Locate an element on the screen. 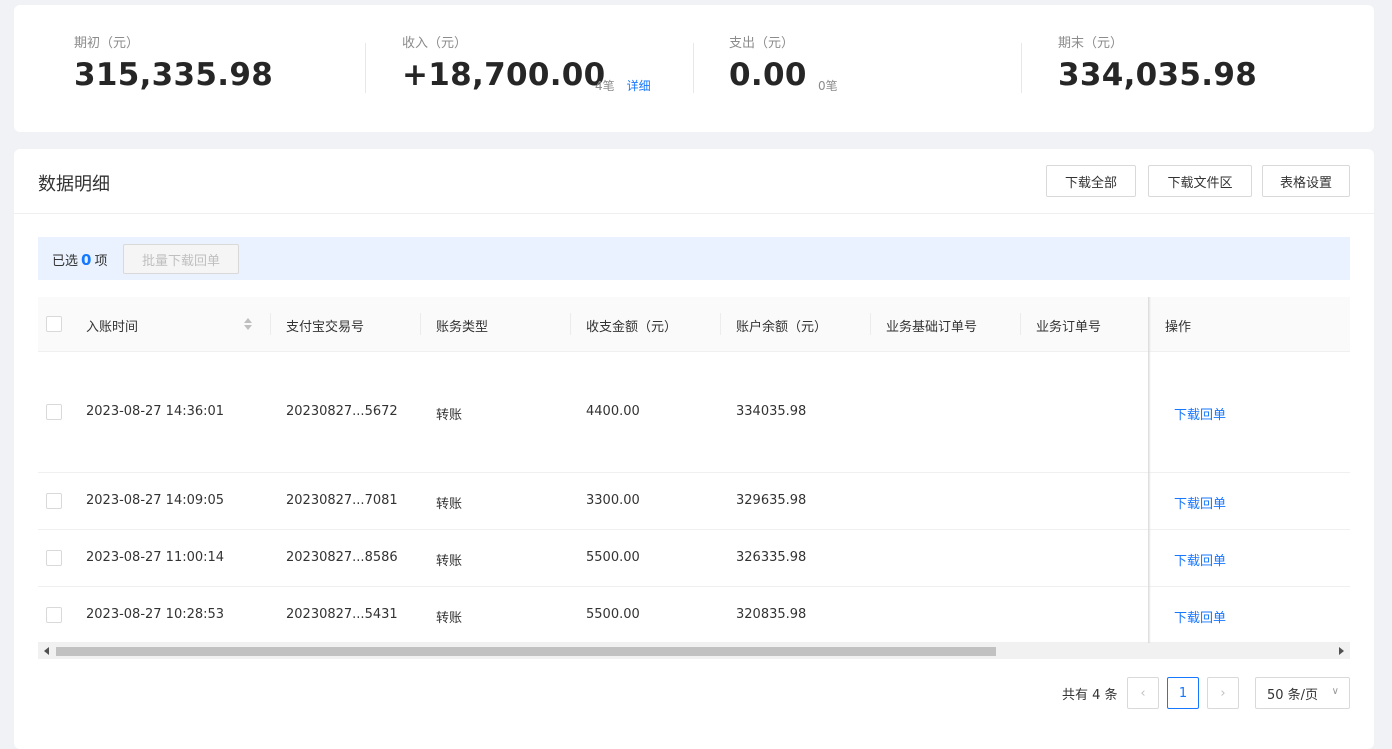 This screenshot has height=749, width=1392. cell-time: 2023-08-27 14:09:05 is located at coordinates (155, 500).